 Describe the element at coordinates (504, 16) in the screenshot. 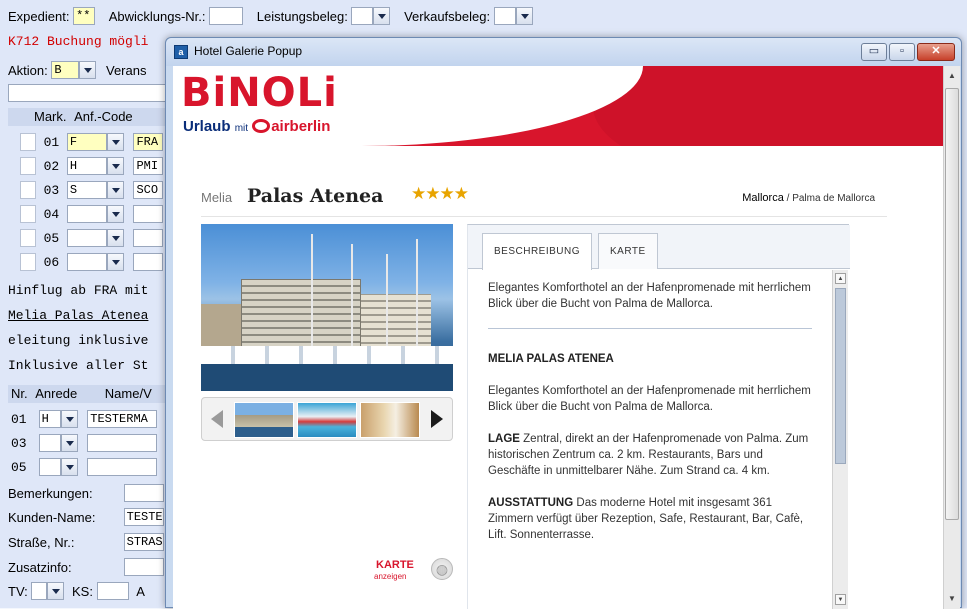

I see `verkaufsbeleg-field` at that location.